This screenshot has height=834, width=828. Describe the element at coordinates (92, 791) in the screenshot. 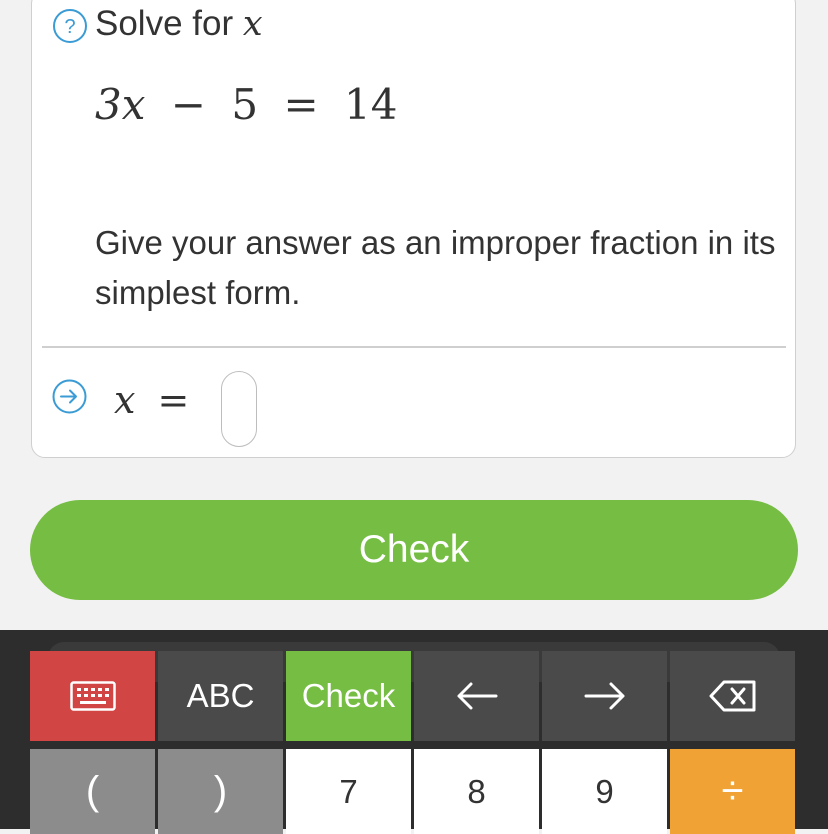

I see `open-paren-key: (` at that location.